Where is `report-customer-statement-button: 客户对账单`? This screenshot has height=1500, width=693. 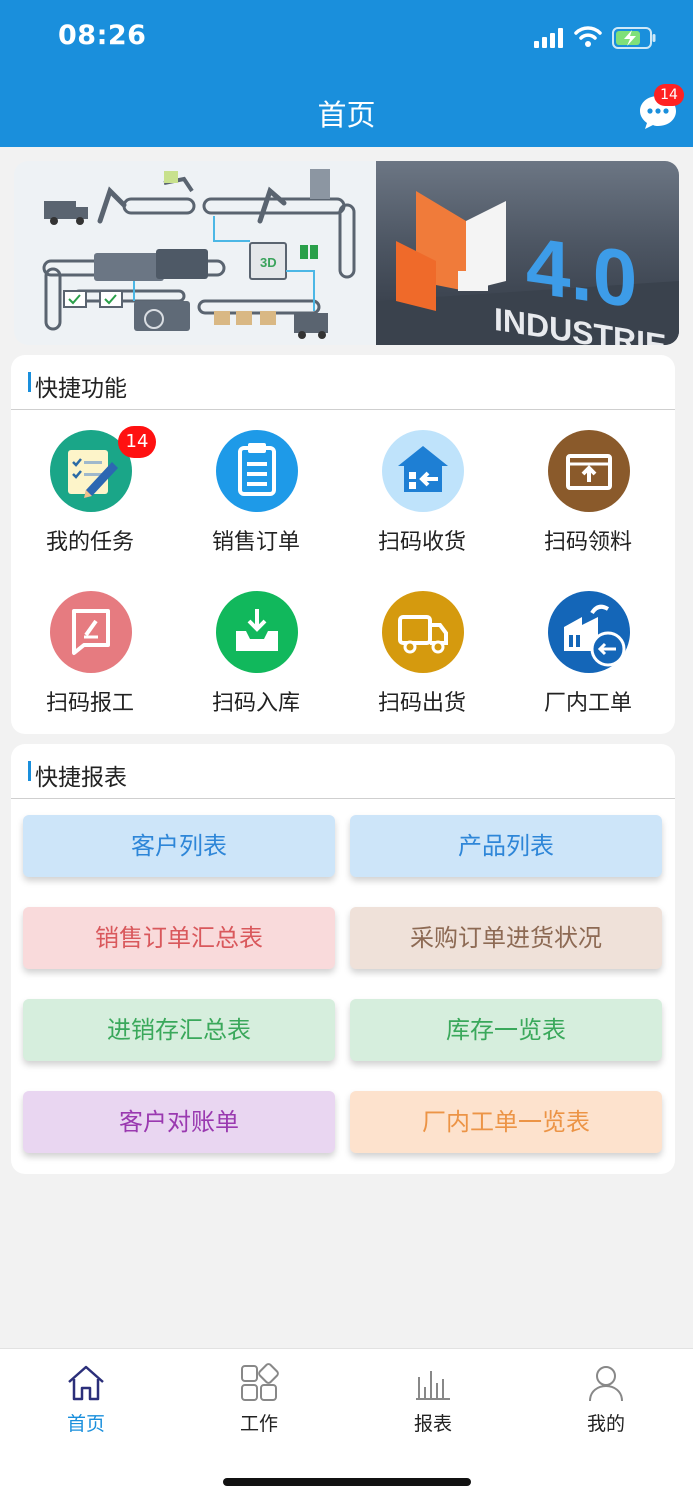 report-customer-statement-button: 客户对账单 is located at coordinates (179, 1122).